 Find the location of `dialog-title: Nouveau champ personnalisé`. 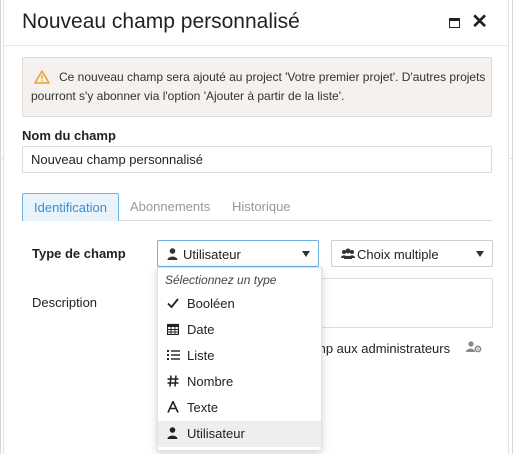

dialog-title: Nouveau champ personnalisé is located at coordinates (161, 21).